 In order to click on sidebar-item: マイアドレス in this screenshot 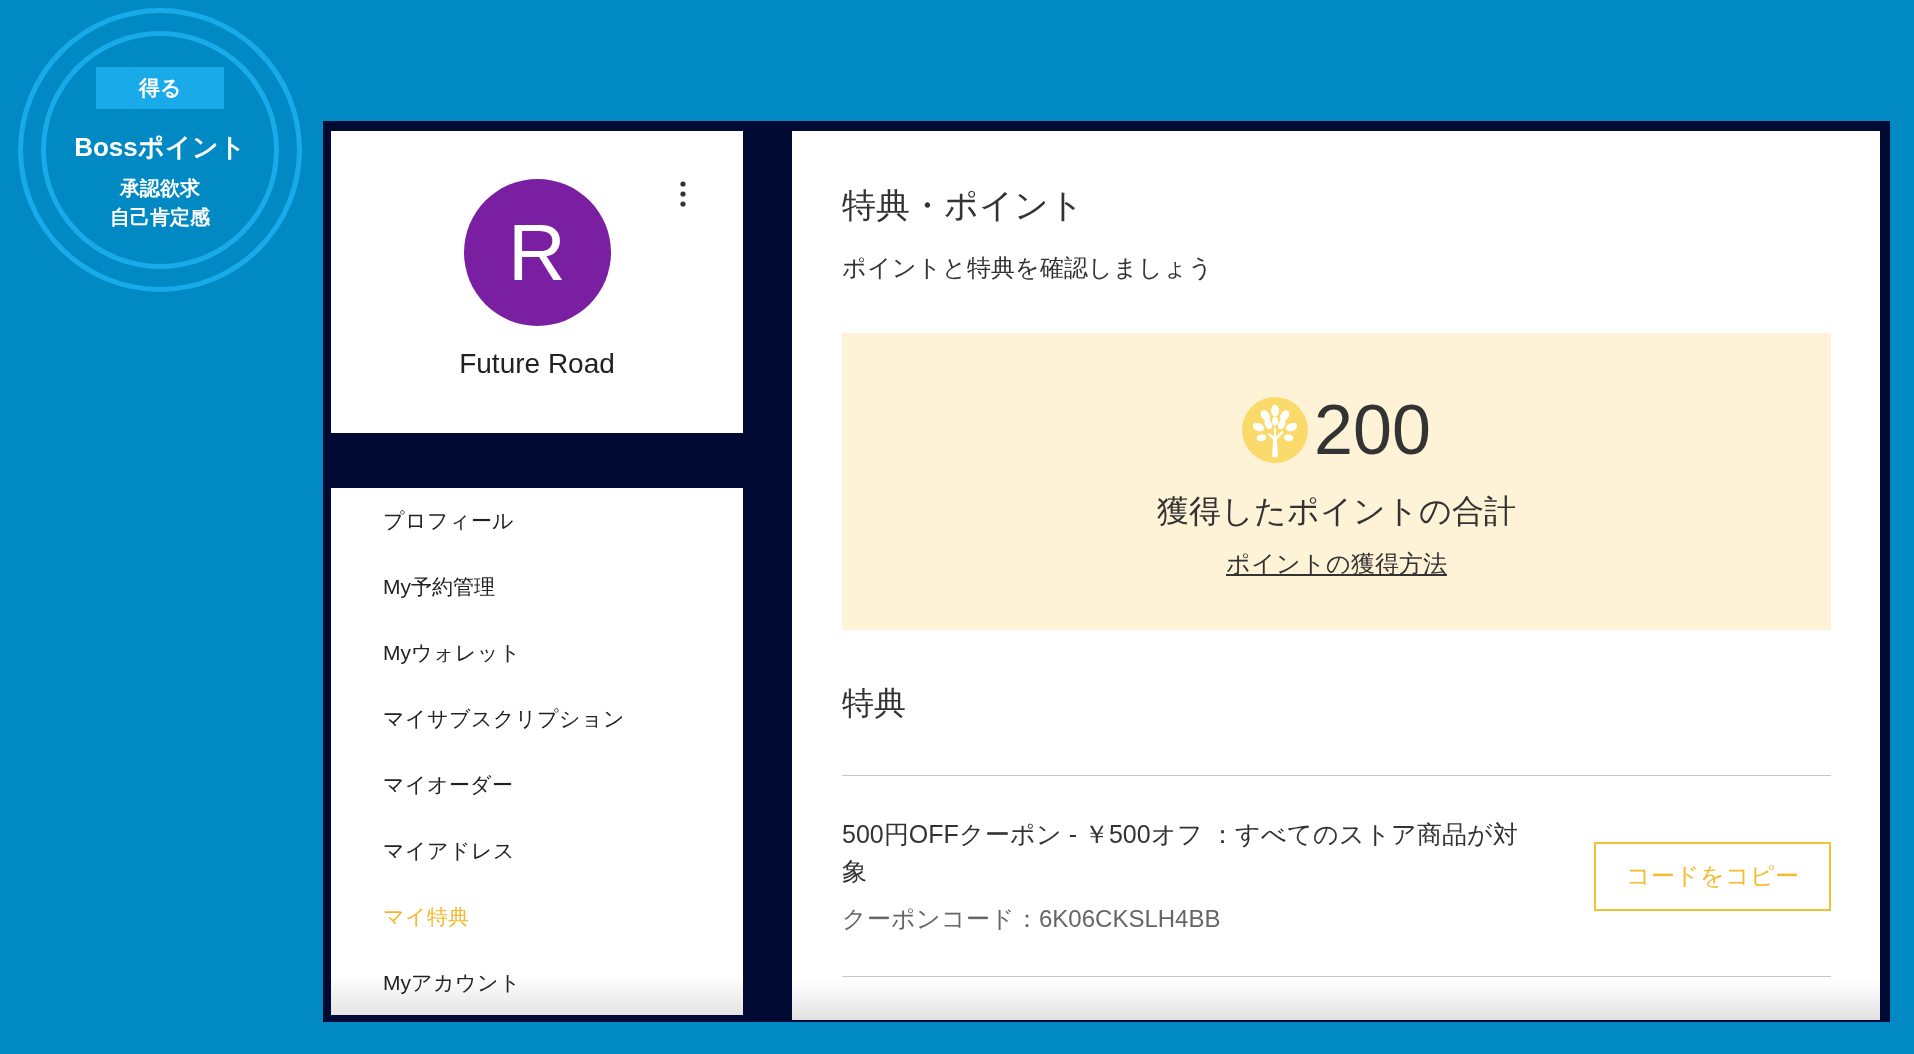, I will do `click(563, 851)`.